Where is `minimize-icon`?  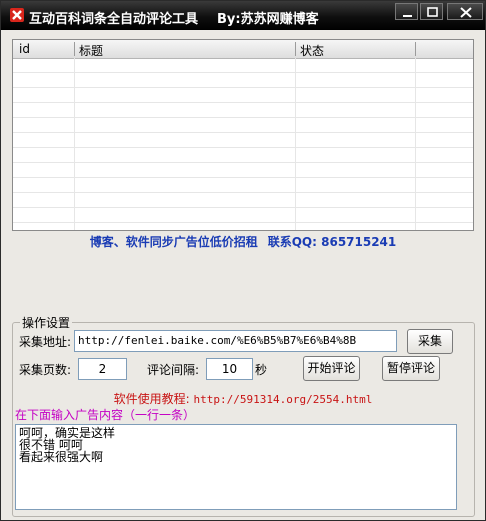 minimize-icon is located at coordinates (407, 16).